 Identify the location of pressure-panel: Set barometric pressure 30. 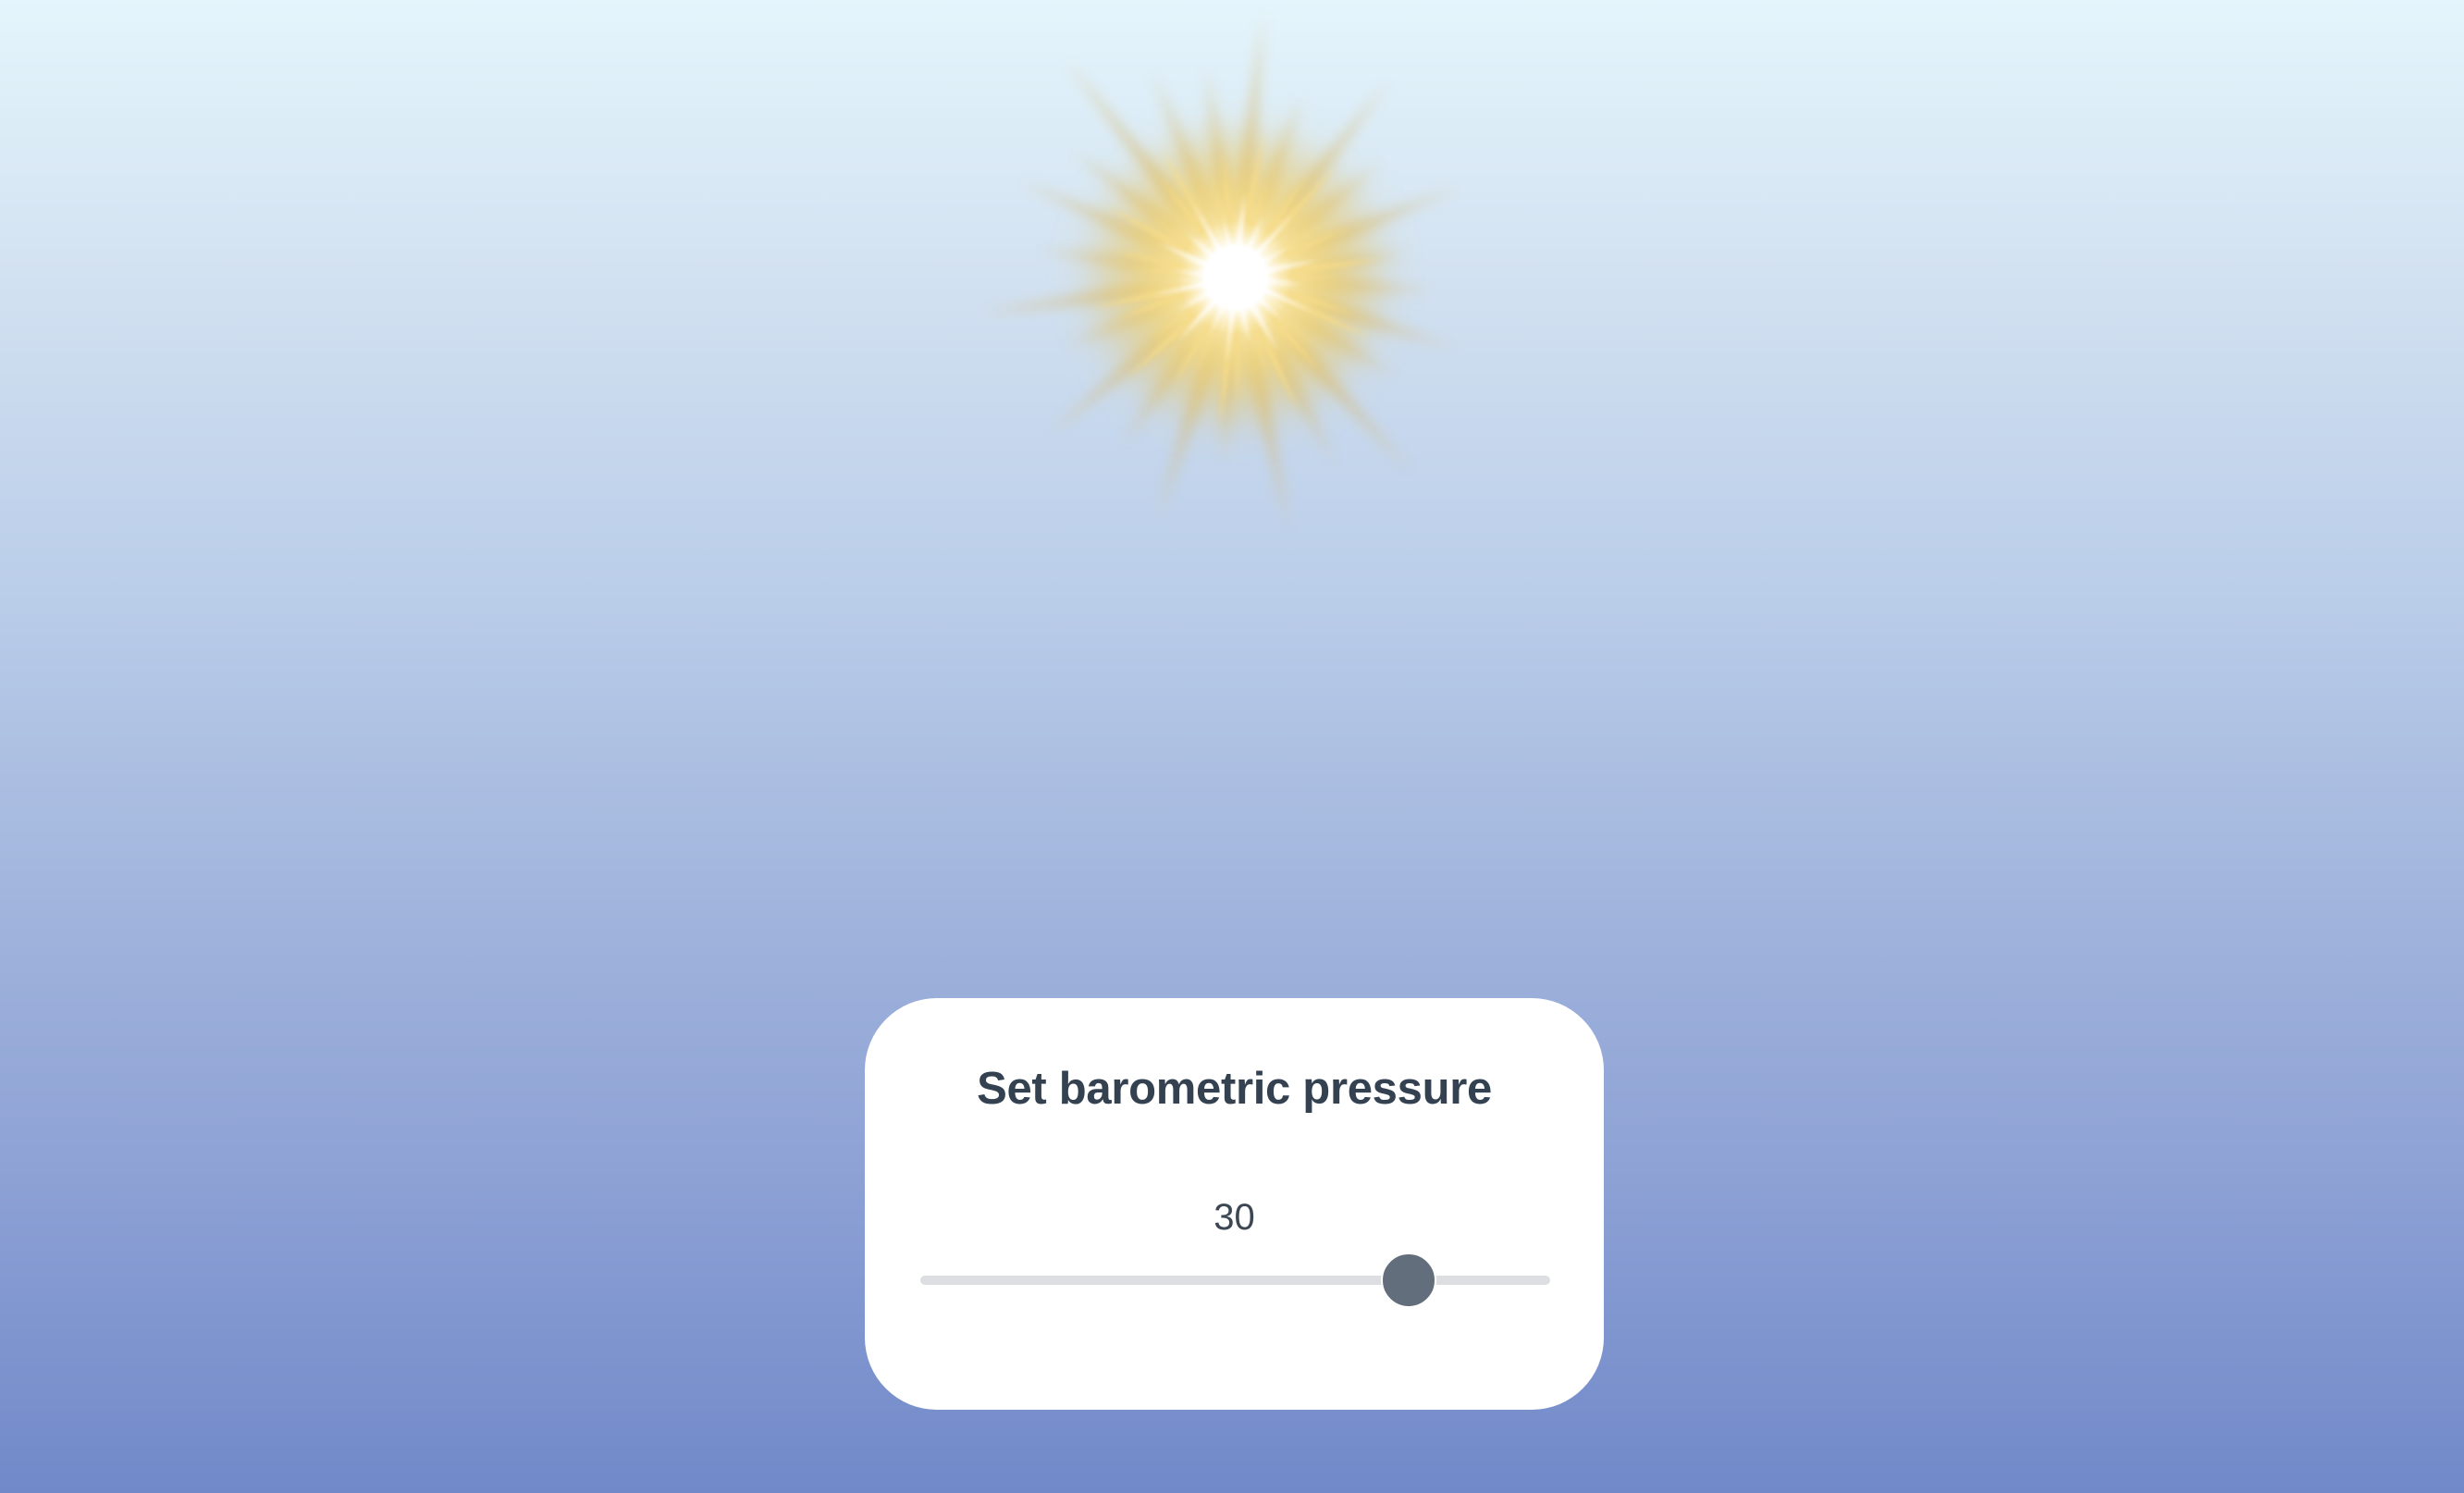
(1234, 1204).